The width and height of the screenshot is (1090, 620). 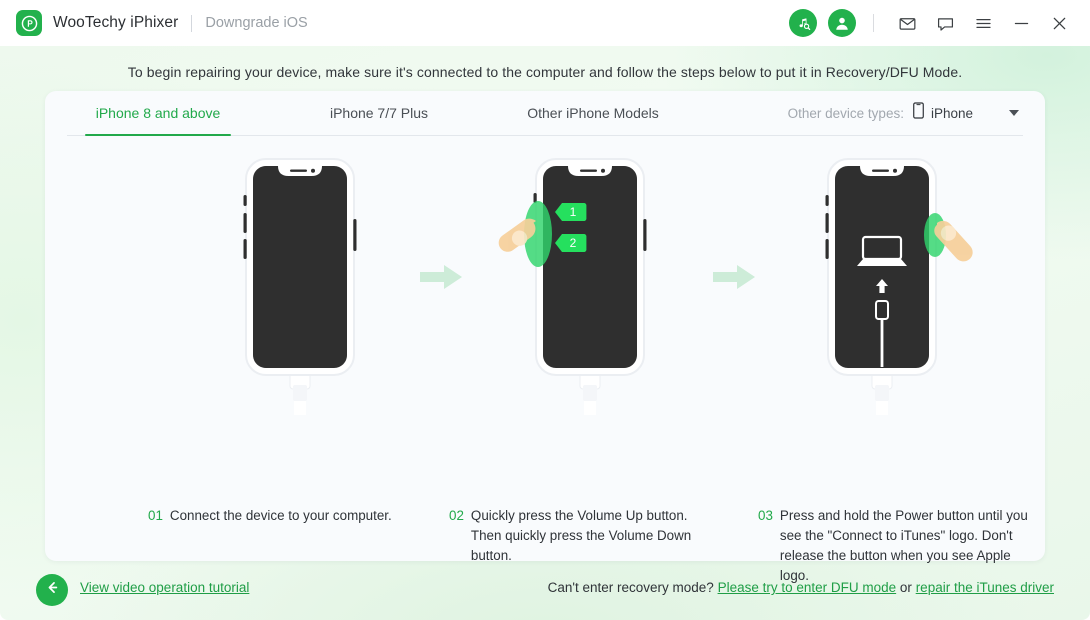 I want to click on help-prefix: Can't enter recovery mode?, so click(x=630, y=587).